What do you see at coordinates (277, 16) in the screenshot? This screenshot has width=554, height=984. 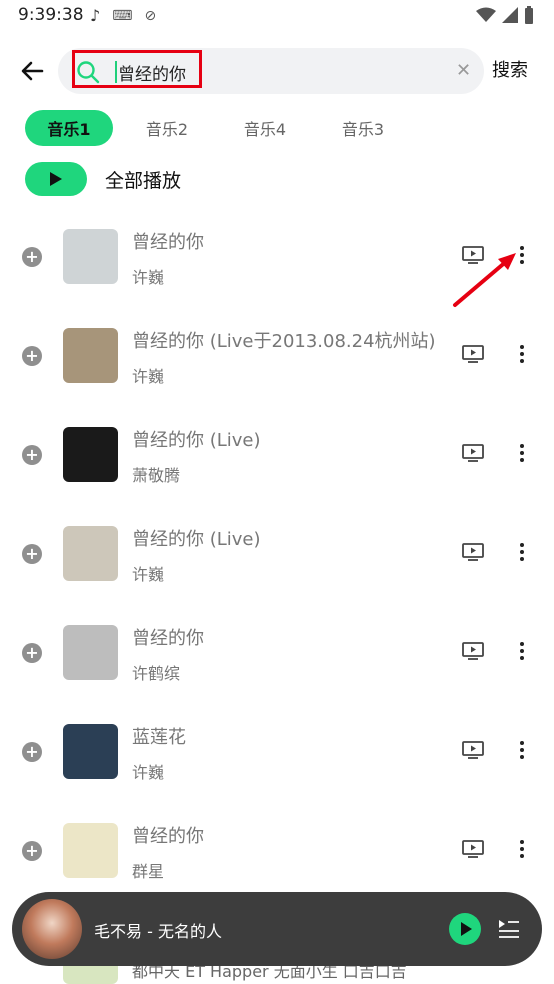 I see `status-bar: 9:39:38 ♪ ⌨ ⊘` at bounding box center [277, 16].